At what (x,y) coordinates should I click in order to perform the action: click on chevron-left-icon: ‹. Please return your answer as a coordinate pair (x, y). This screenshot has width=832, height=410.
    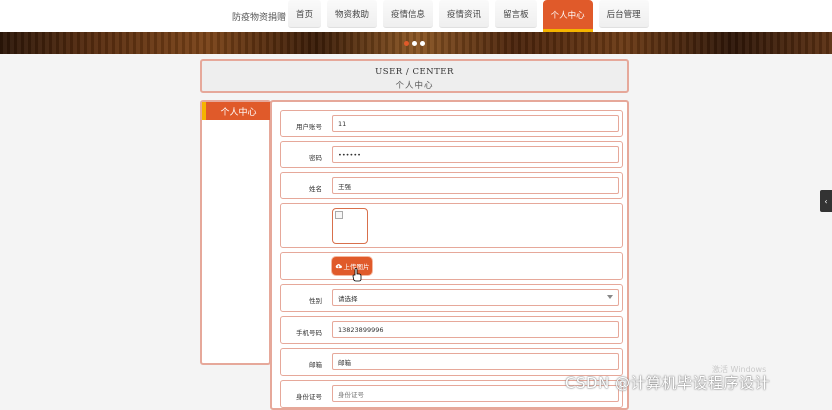
    Looking at the image, I should click on (826, 201).